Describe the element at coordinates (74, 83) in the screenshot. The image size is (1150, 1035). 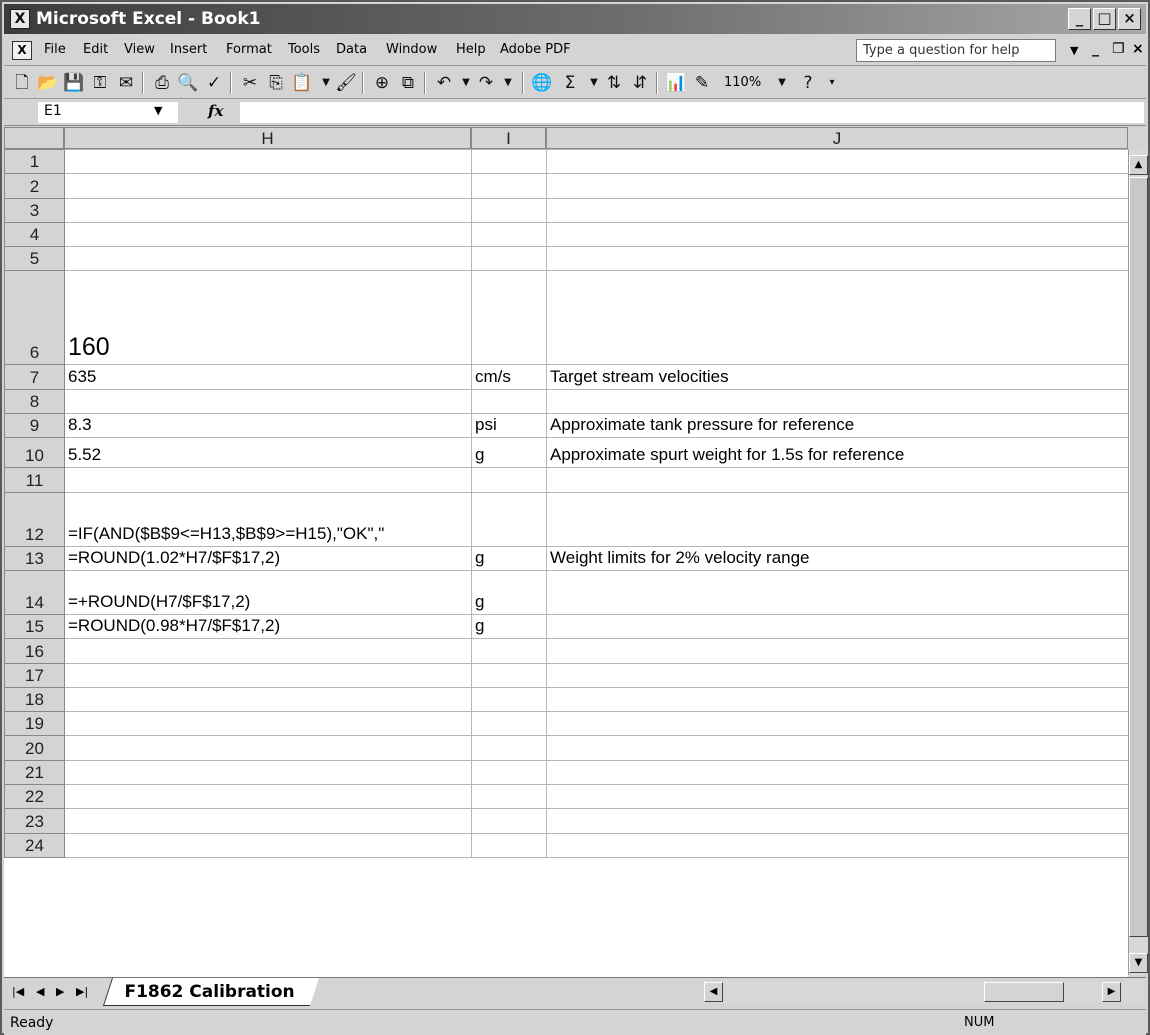
I see `save-icon: 💾` at that location.